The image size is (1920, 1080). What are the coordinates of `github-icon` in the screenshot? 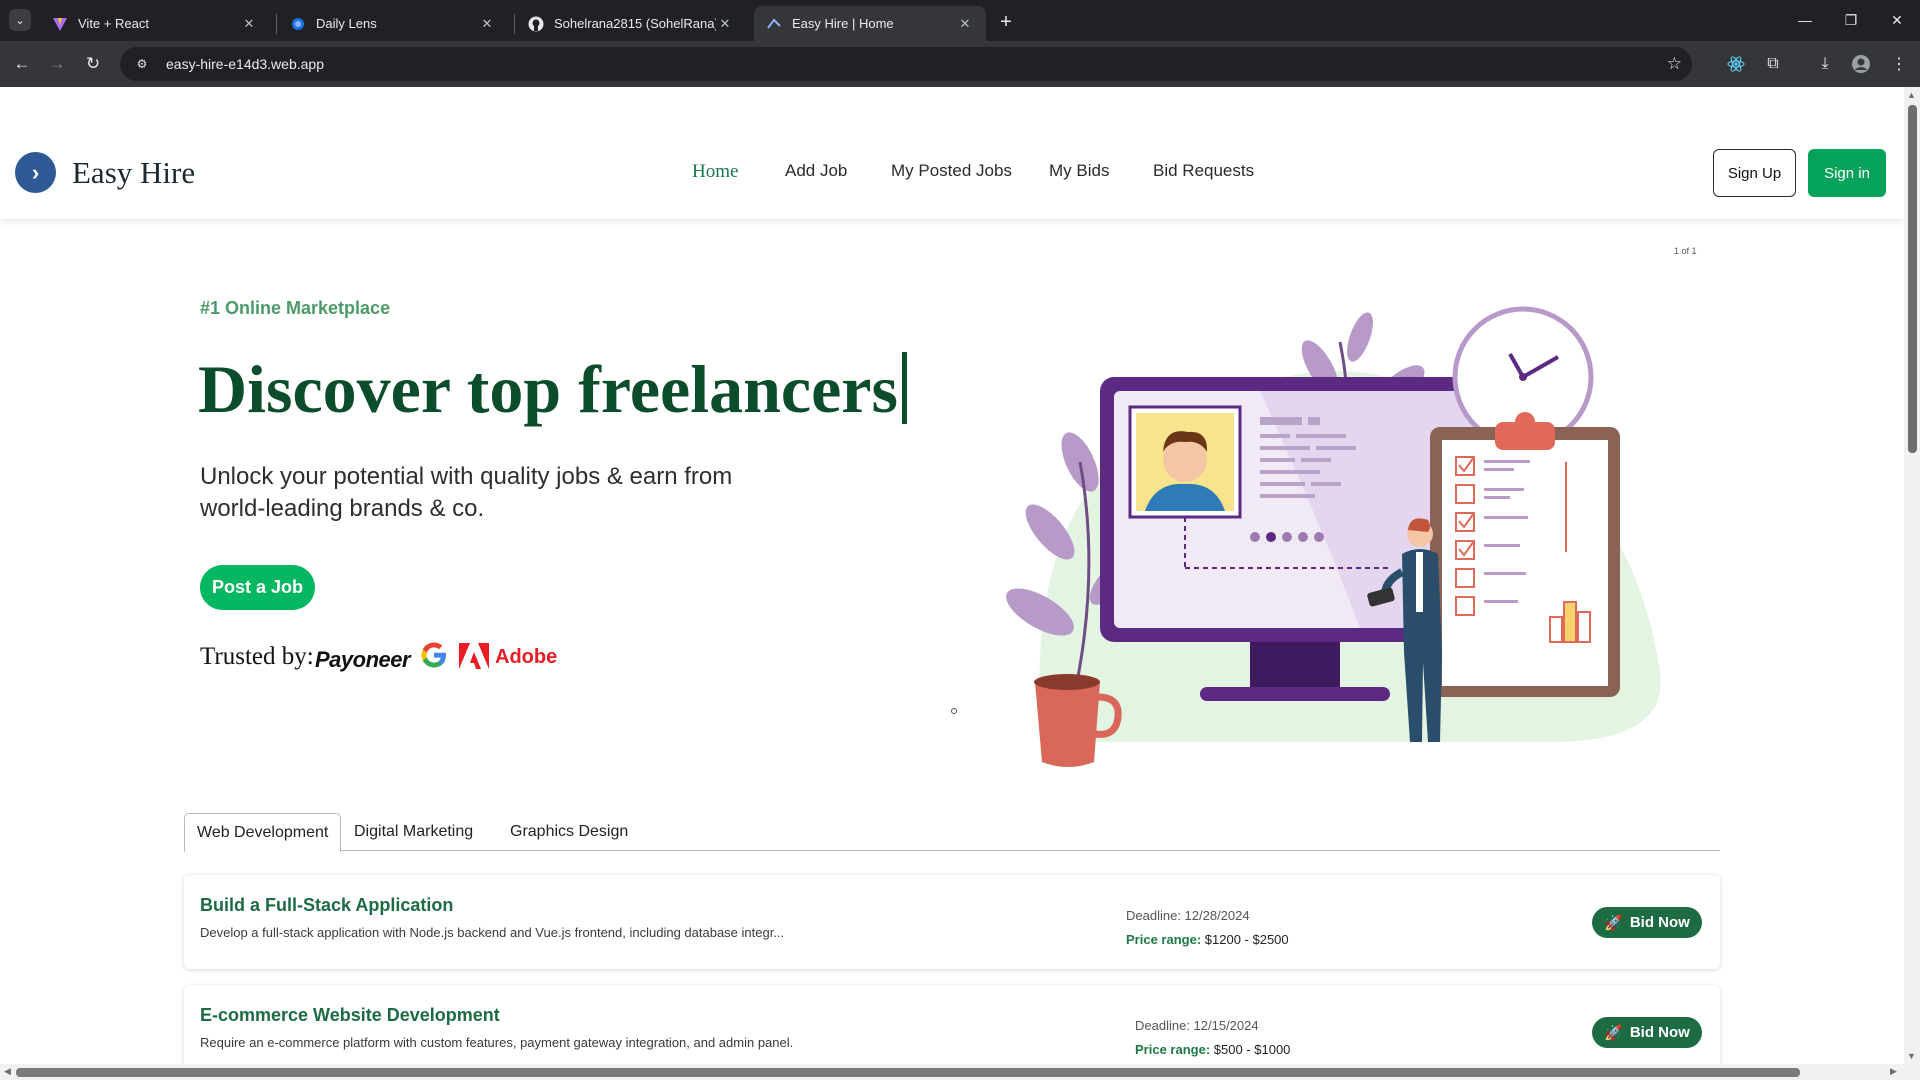 It's located at (536, 24).